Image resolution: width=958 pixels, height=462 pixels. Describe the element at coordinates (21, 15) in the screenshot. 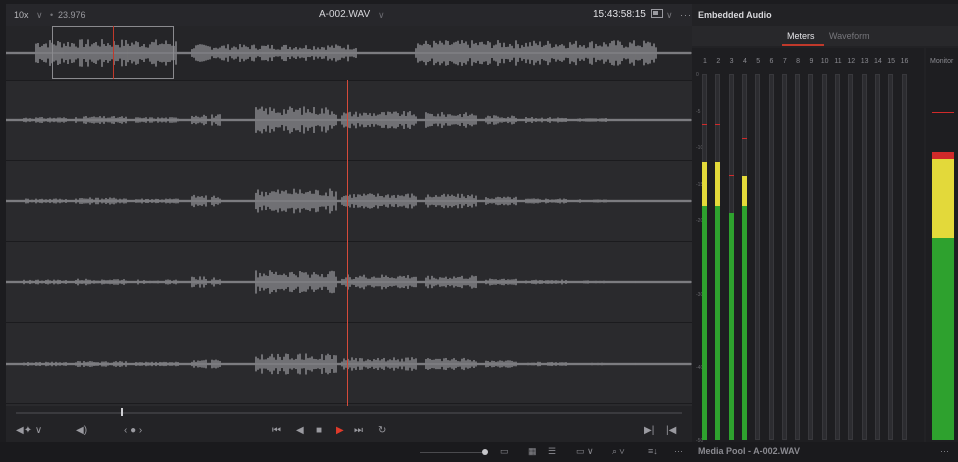

I see `zoom-dropdown: 10x` at that location.